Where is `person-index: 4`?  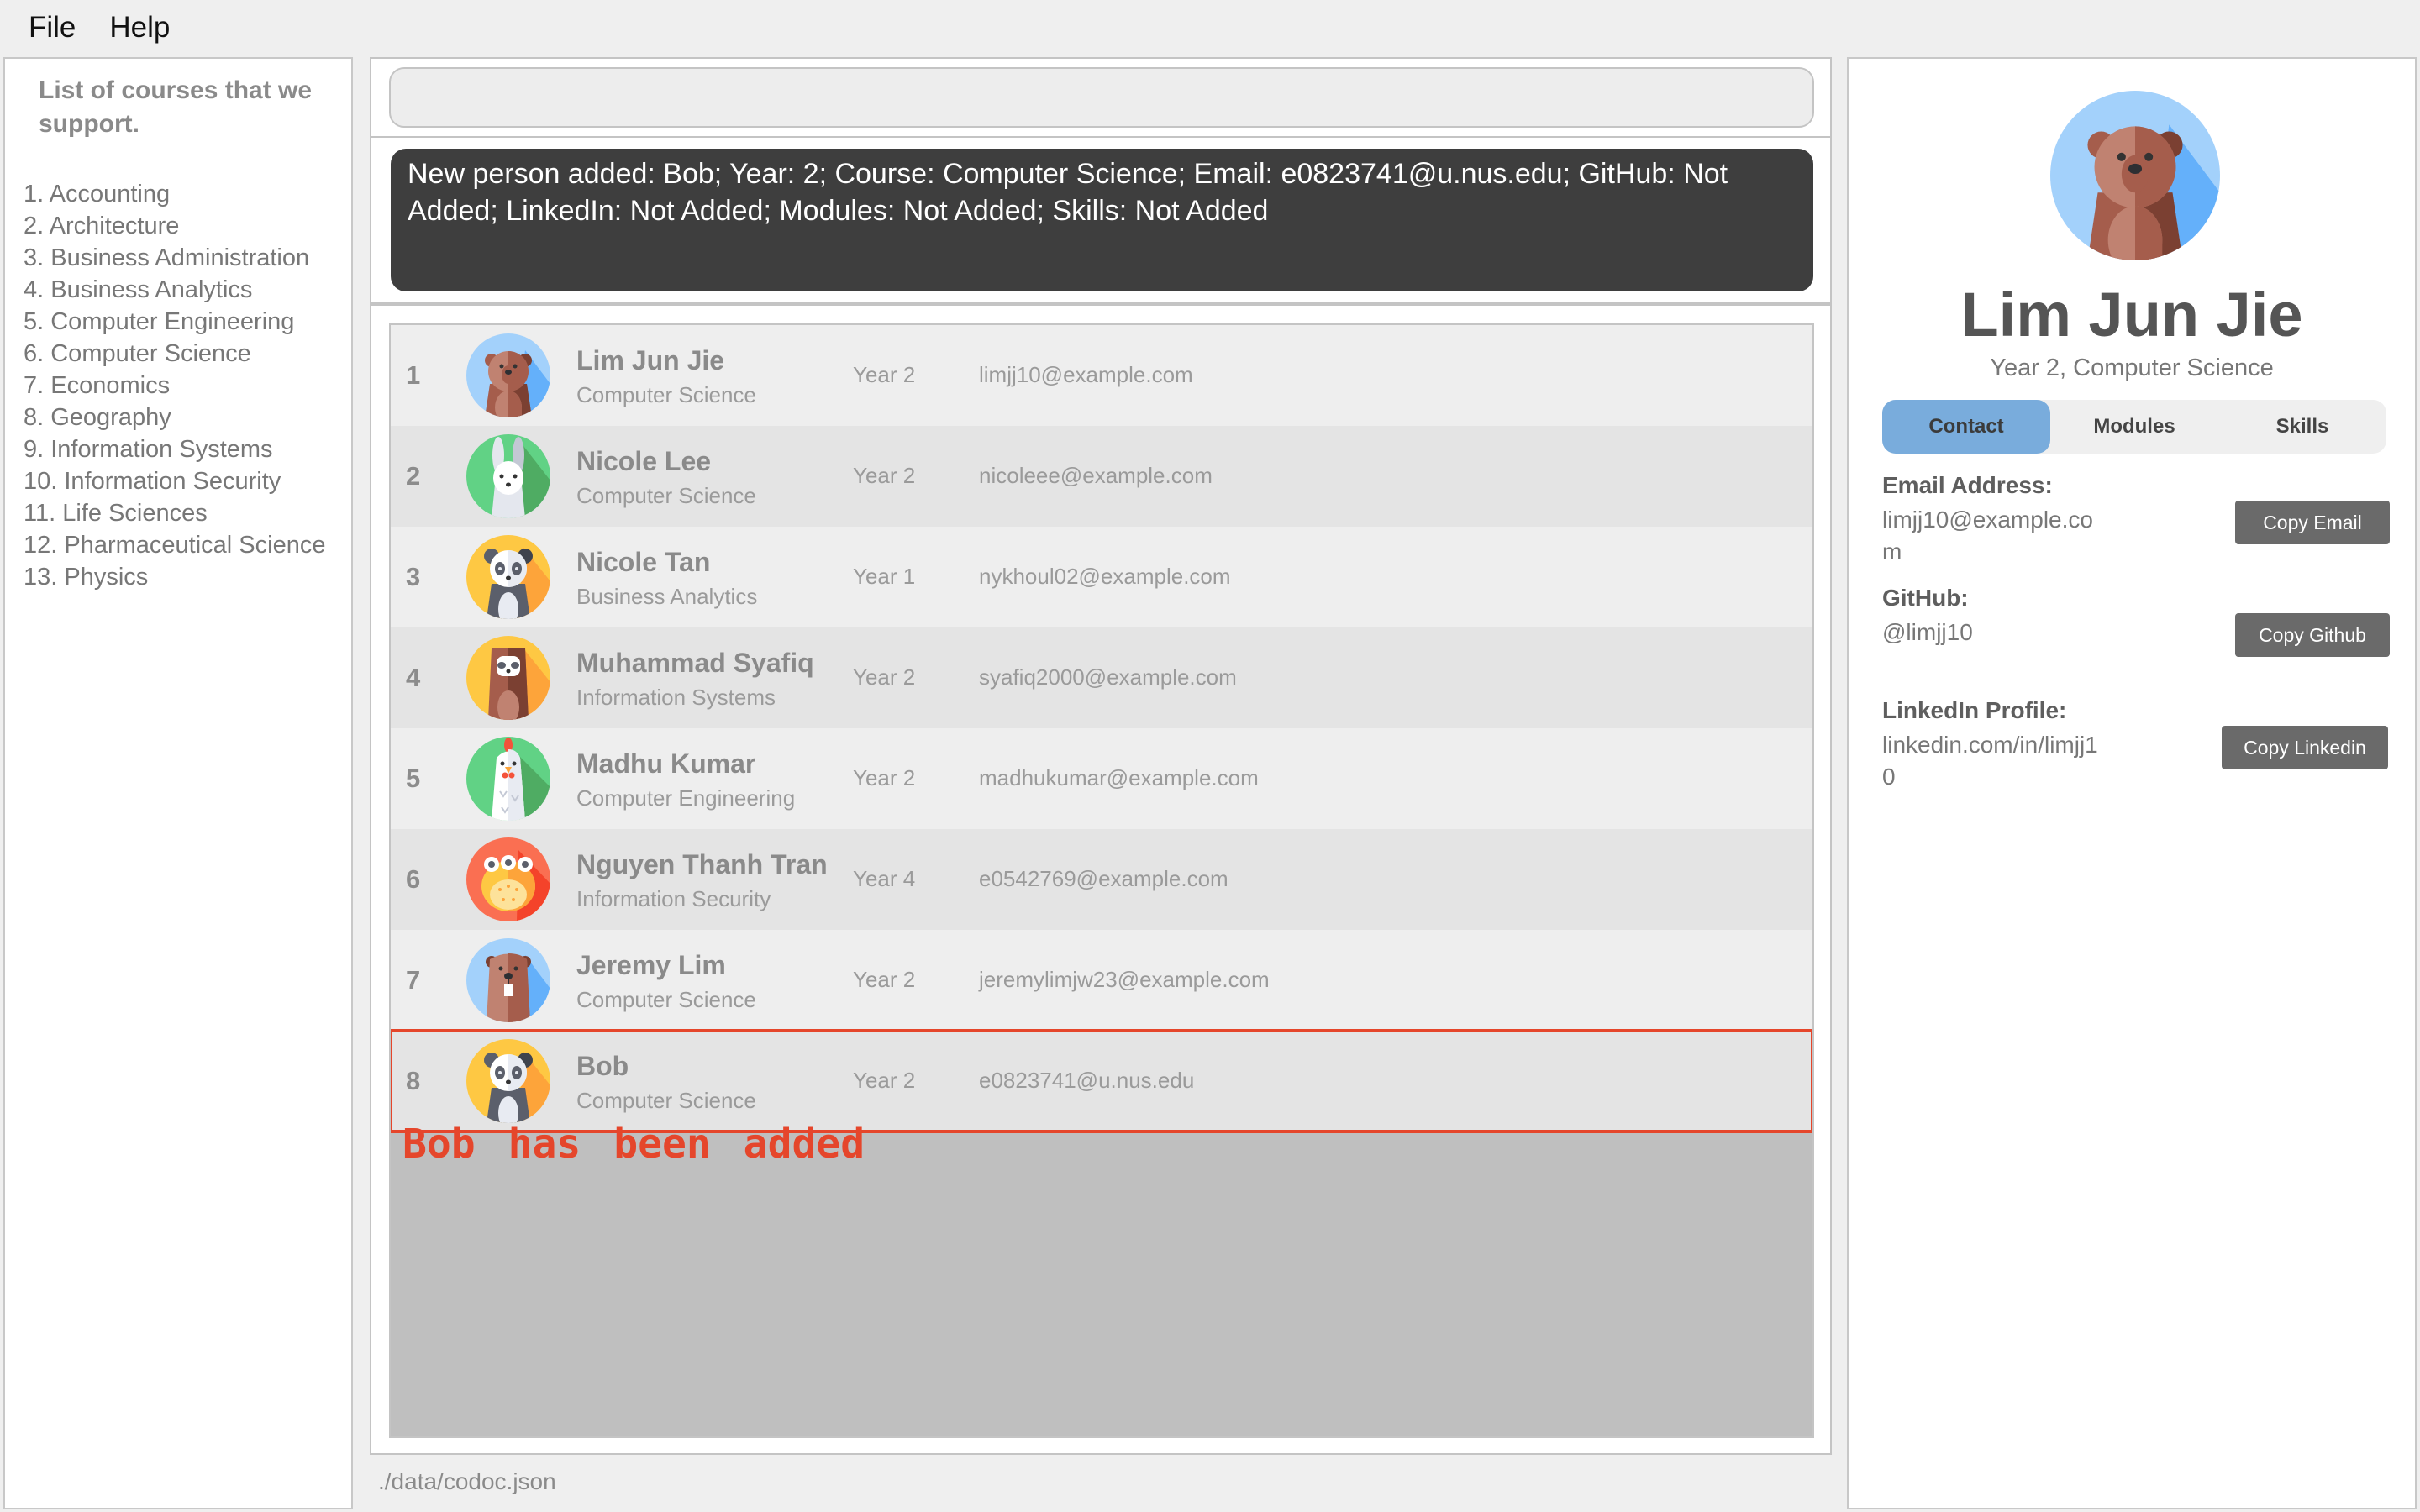
person-index: 4 is located at coordinates (413, 677).